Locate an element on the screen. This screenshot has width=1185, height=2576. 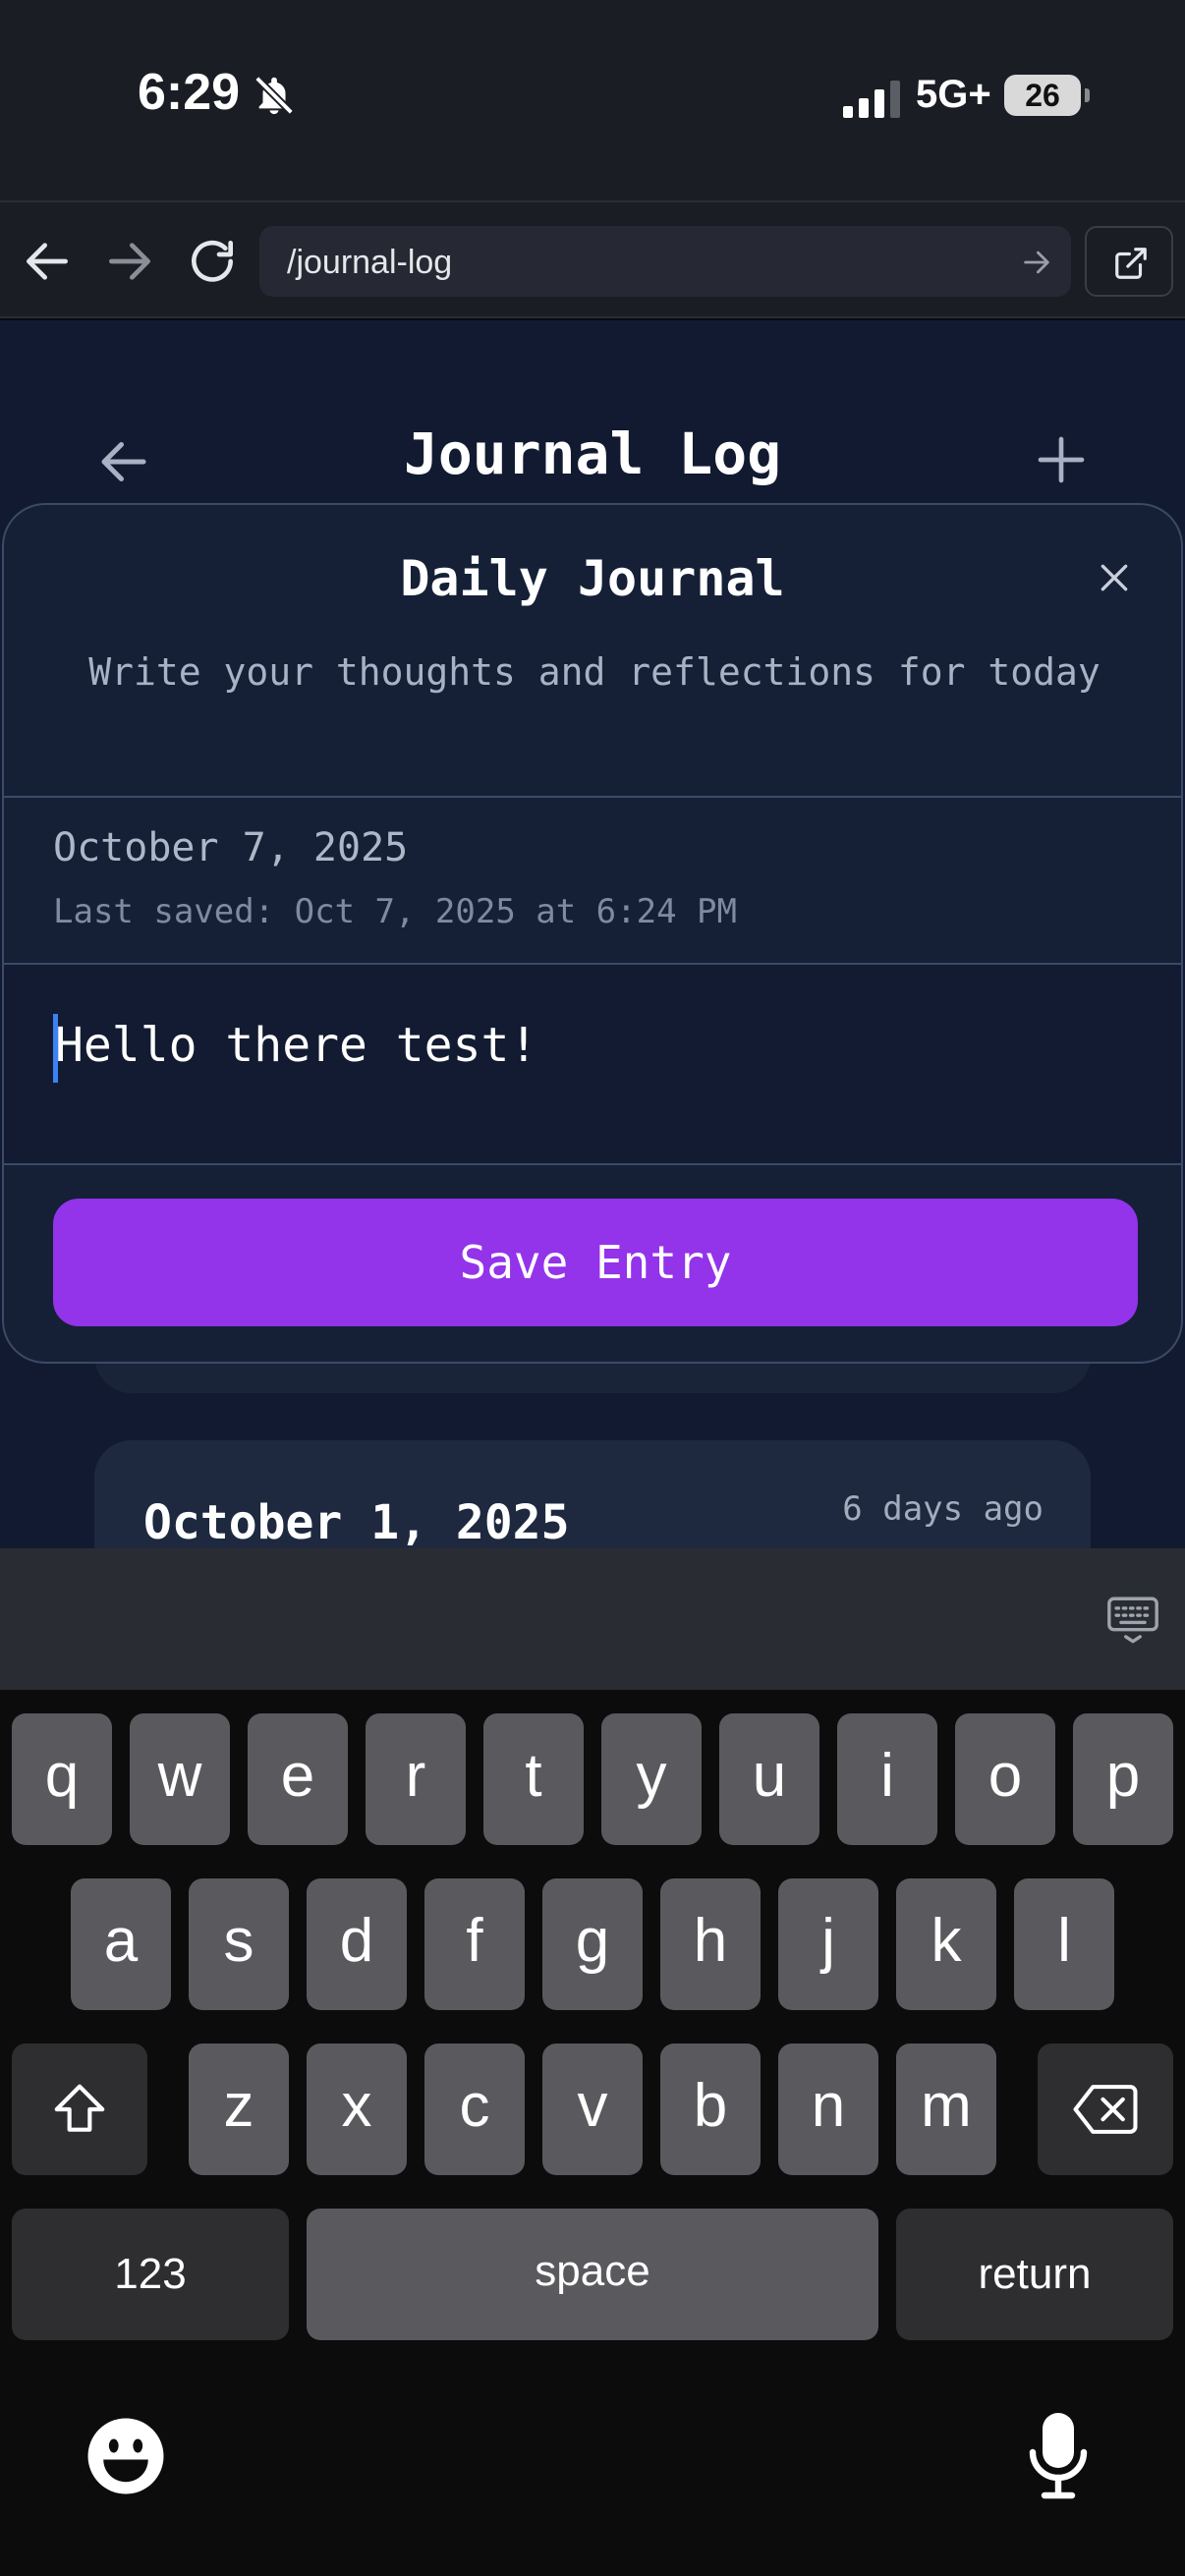
forward-arrow-icon is located at coordinates (130, 261).